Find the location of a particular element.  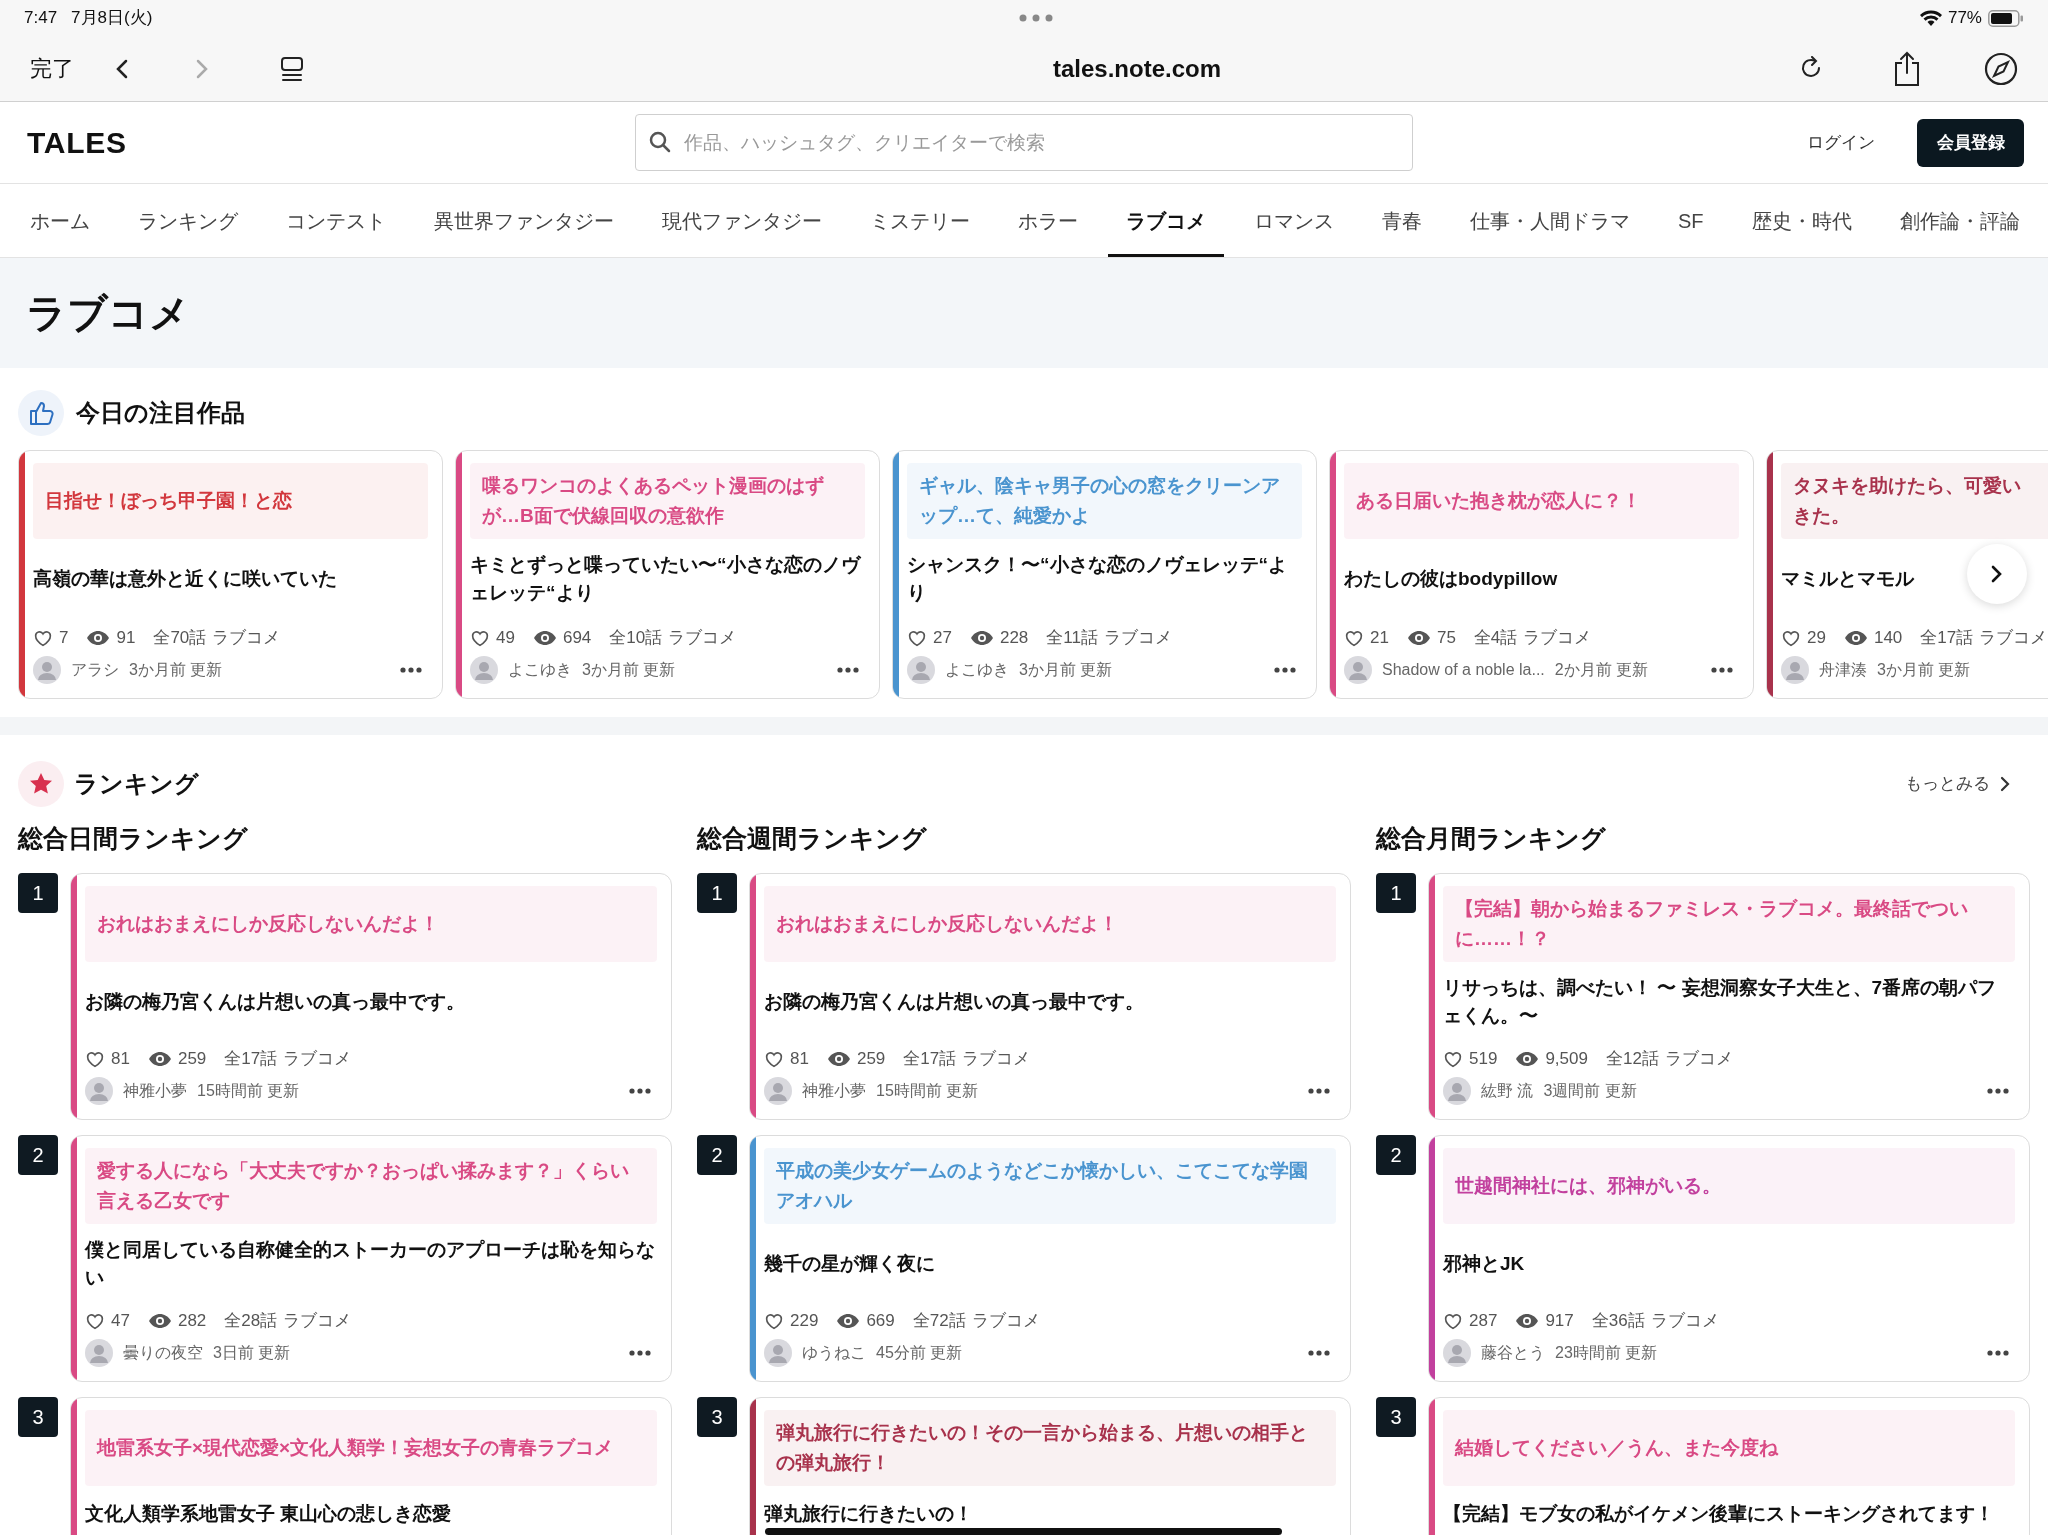

work-card: ギャル、陰キャ男子の心の窓をクリーンアップ…て、純愛かよ シャンスク！〜“小さな恋のノヴェレッテ“より 27 228 全11話 ラブコメ よこゆき 3か月前 更新 is located at coordinates (1104, 574).